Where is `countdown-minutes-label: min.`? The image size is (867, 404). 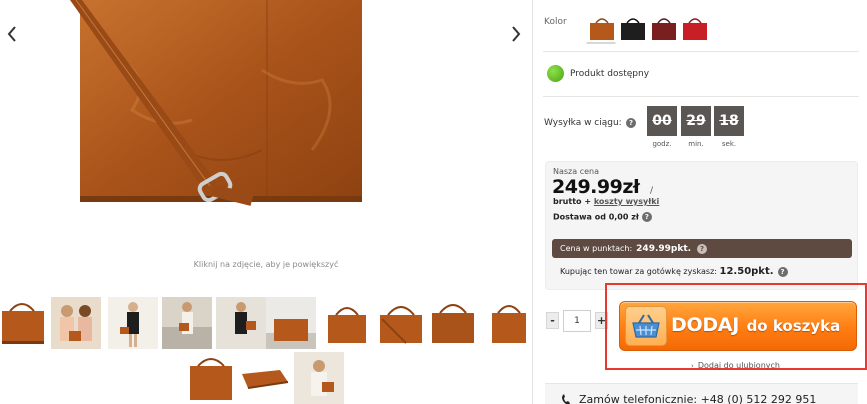 countdown-minutes-label: min. is located at coordinates (696, 144).